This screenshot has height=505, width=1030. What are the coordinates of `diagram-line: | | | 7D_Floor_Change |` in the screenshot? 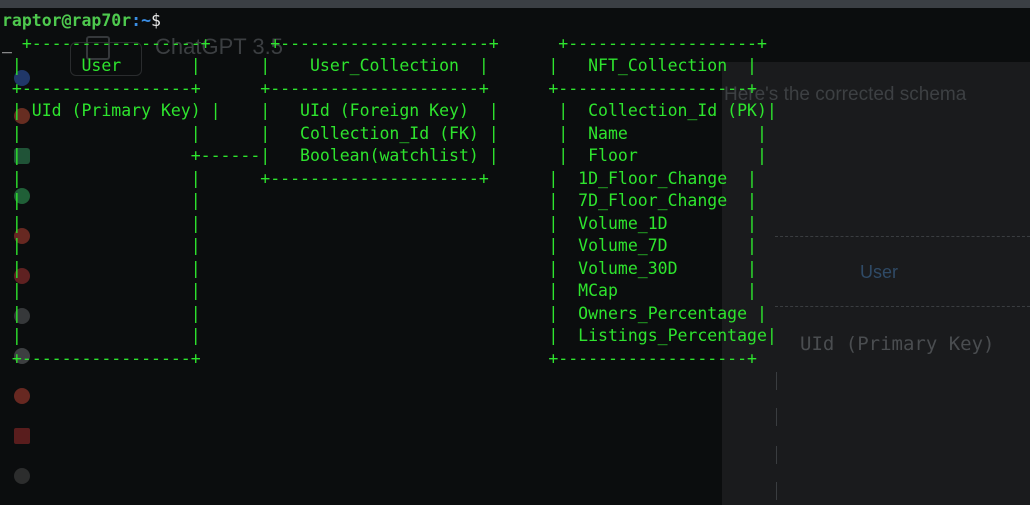 It's located at (379, 200).